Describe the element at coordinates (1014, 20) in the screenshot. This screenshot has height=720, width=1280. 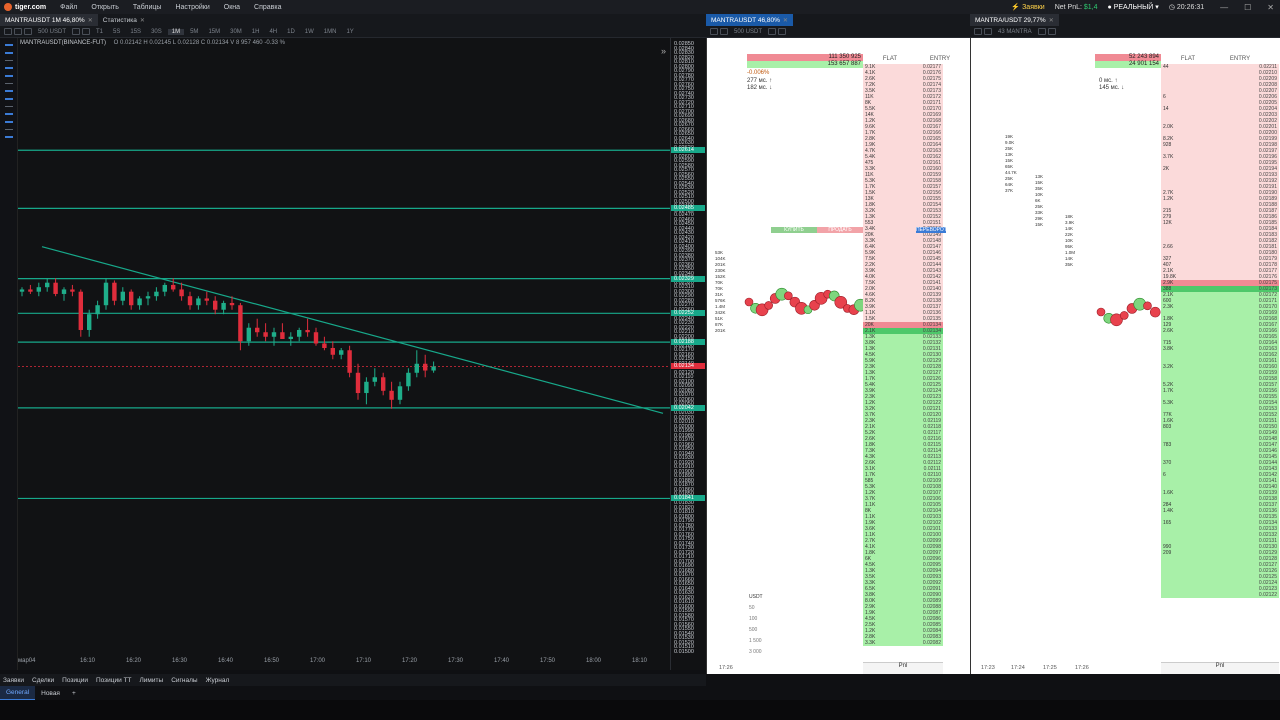
I see `tab-dom2: MANTRA/USDT 29,77% ✕` at that location.